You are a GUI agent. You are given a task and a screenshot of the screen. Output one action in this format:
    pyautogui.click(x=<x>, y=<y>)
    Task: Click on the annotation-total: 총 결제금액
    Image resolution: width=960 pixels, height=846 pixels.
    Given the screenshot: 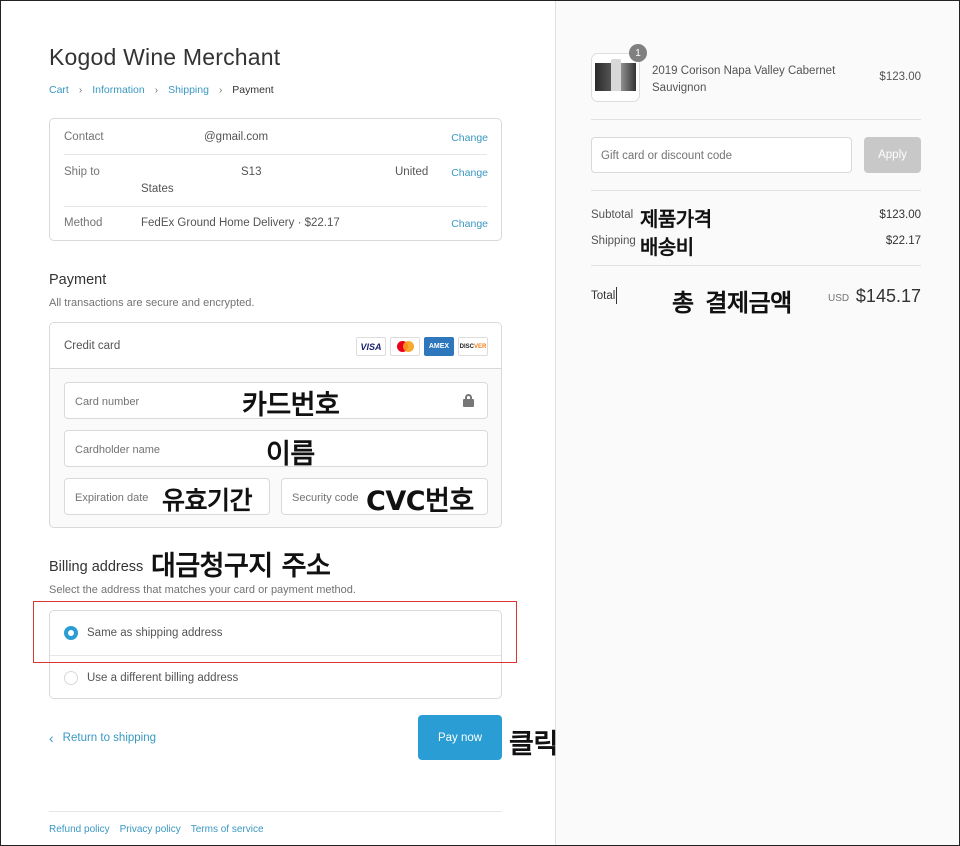 What is the action you would take?
    pyautogui.click(x=732, y=303)
    